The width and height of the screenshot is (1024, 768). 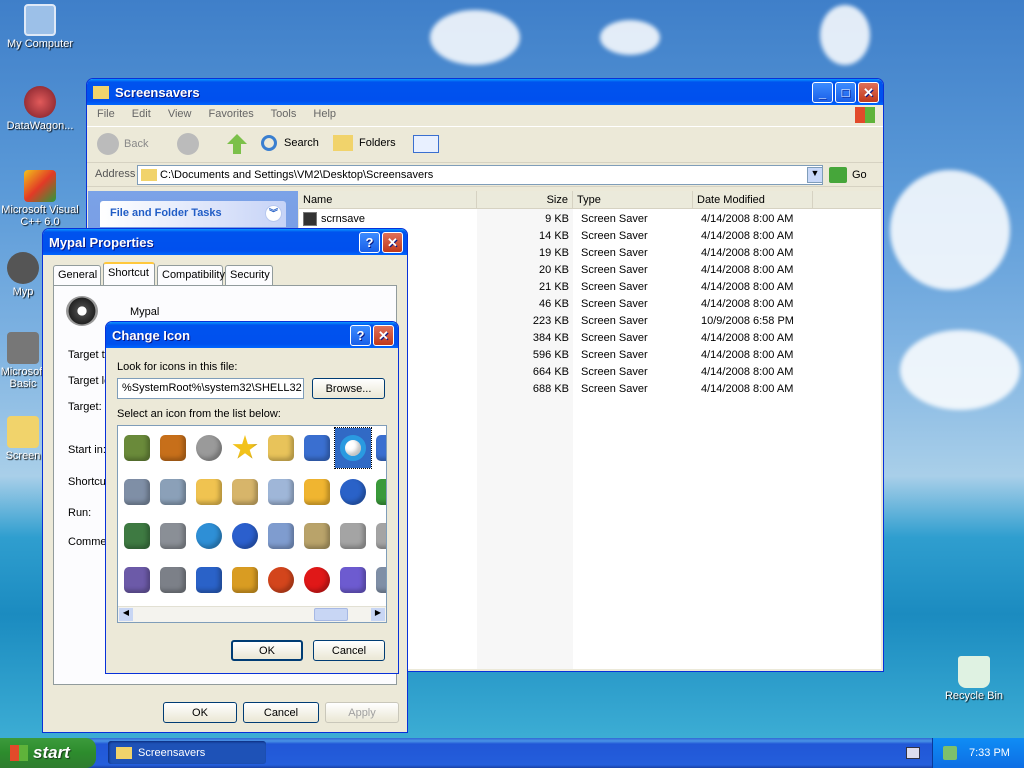 I want to click on checklist-icon, so click(x=317, y=448).